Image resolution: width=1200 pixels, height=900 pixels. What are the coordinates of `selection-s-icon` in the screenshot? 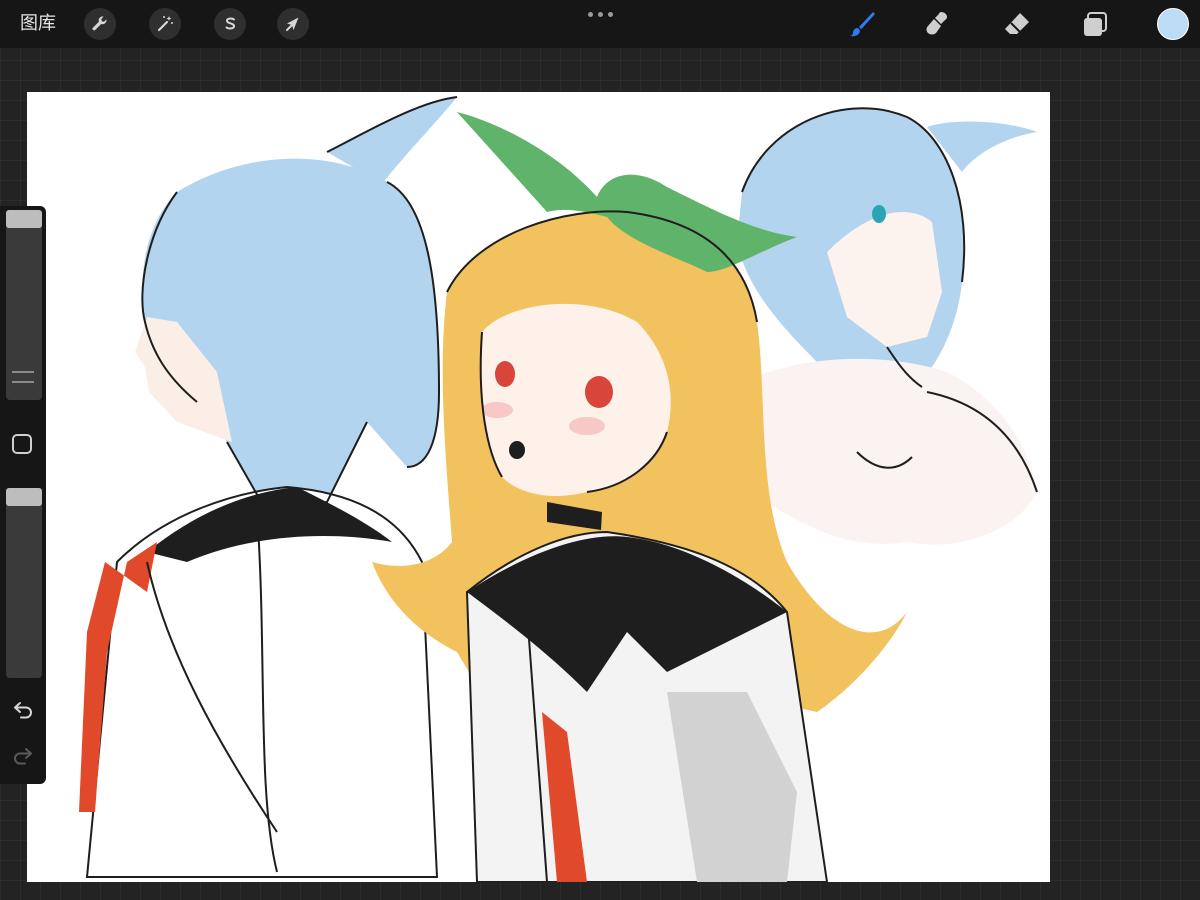 It's located at (230, 23).